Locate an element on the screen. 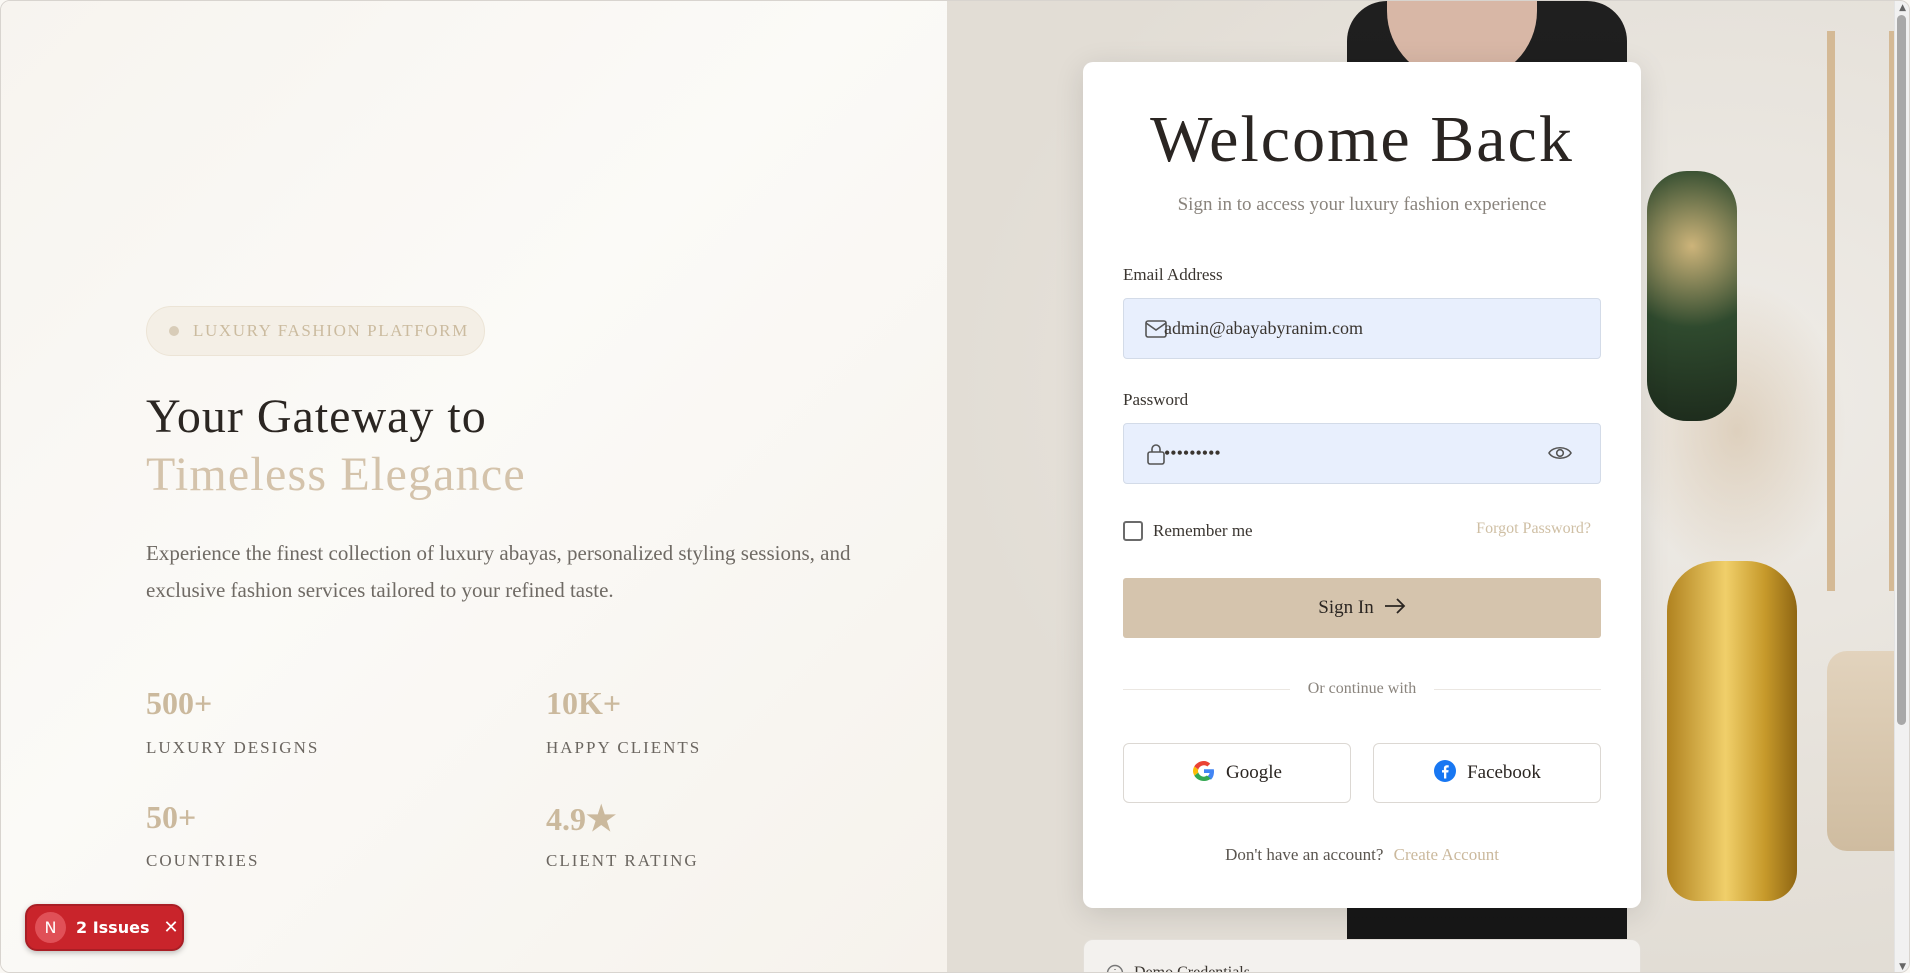  badge-dot is located at coordinates (174, 331).